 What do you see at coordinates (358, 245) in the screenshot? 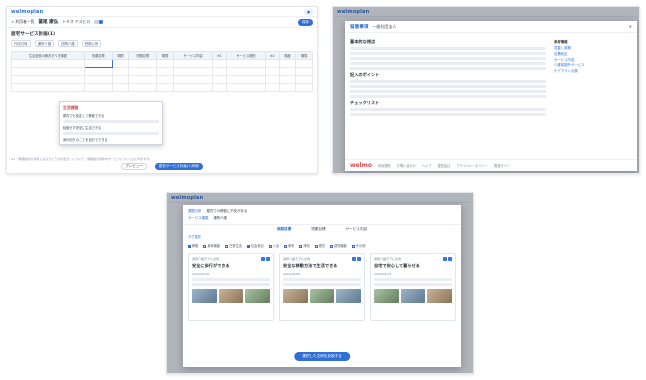
I see `tag-checkbox: その他` at bounding box center [358, 245].